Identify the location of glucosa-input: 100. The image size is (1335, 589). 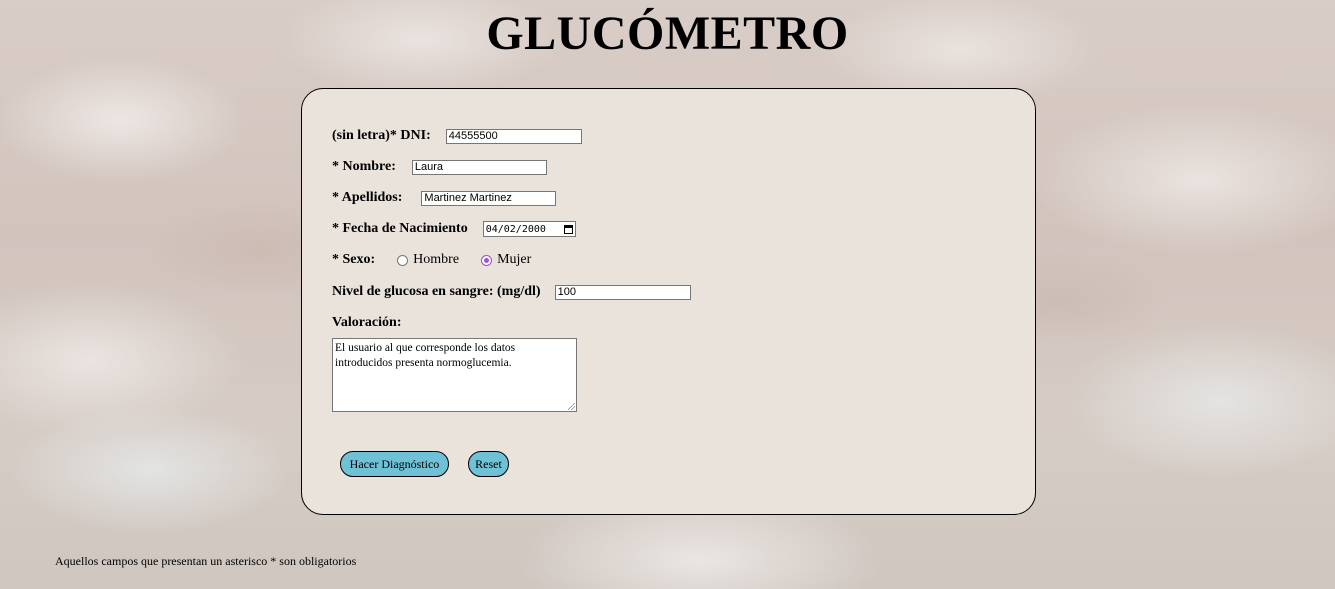
(622, 292).